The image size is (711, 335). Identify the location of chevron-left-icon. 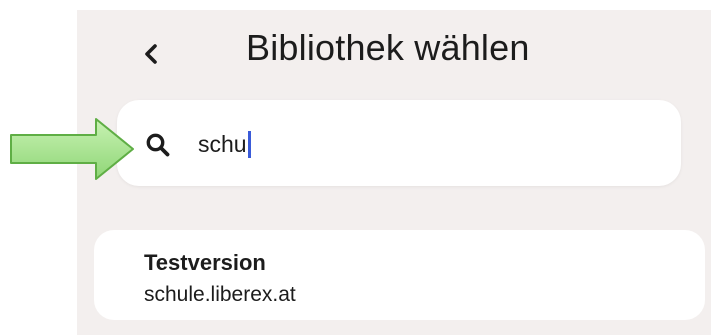
(151, 54).